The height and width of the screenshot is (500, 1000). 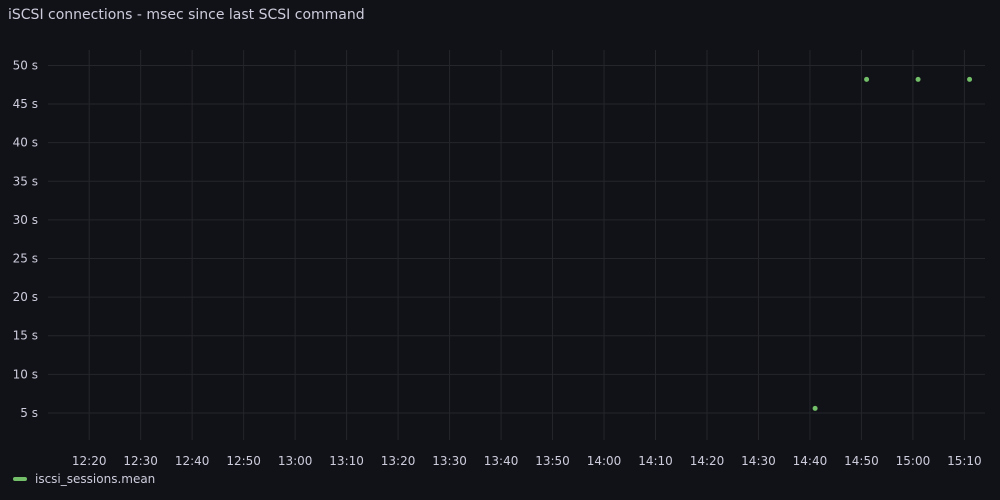 What do you see at coordinates (25, 104) in the screenshot?
I see `y-tick-label: 45 s` at bounding box center [25, 104].